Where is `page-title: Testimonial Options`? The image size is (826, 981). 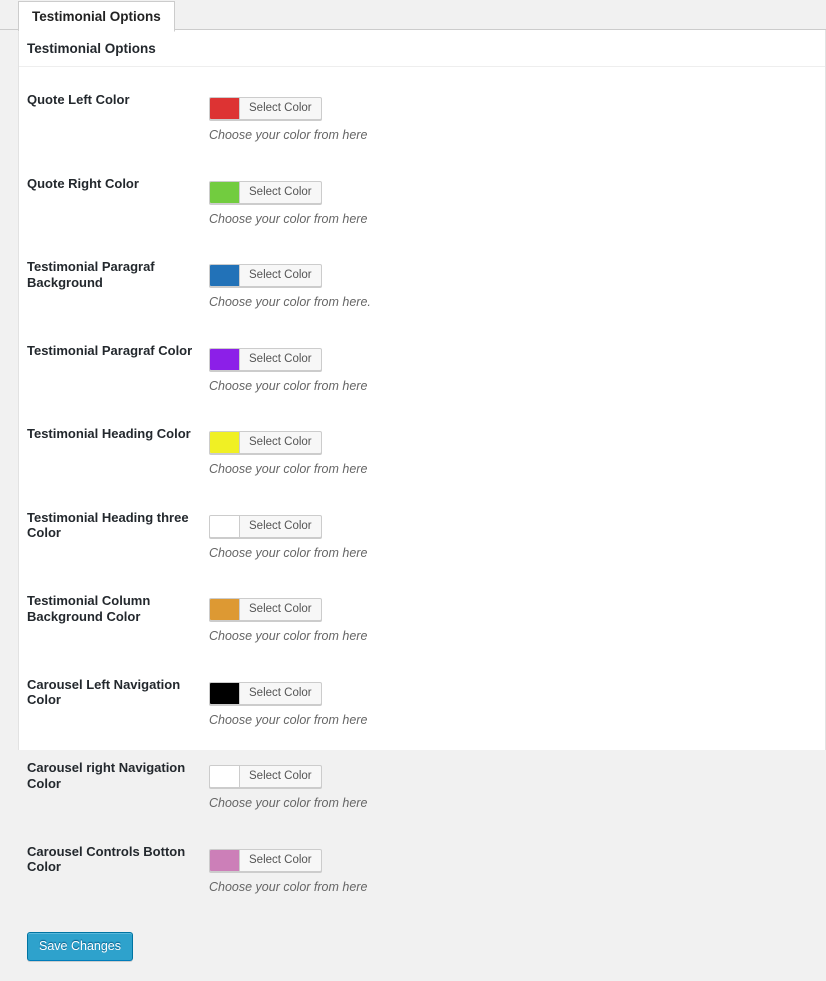
page-title: Testimonial Options is located at coordinates (422, 48).